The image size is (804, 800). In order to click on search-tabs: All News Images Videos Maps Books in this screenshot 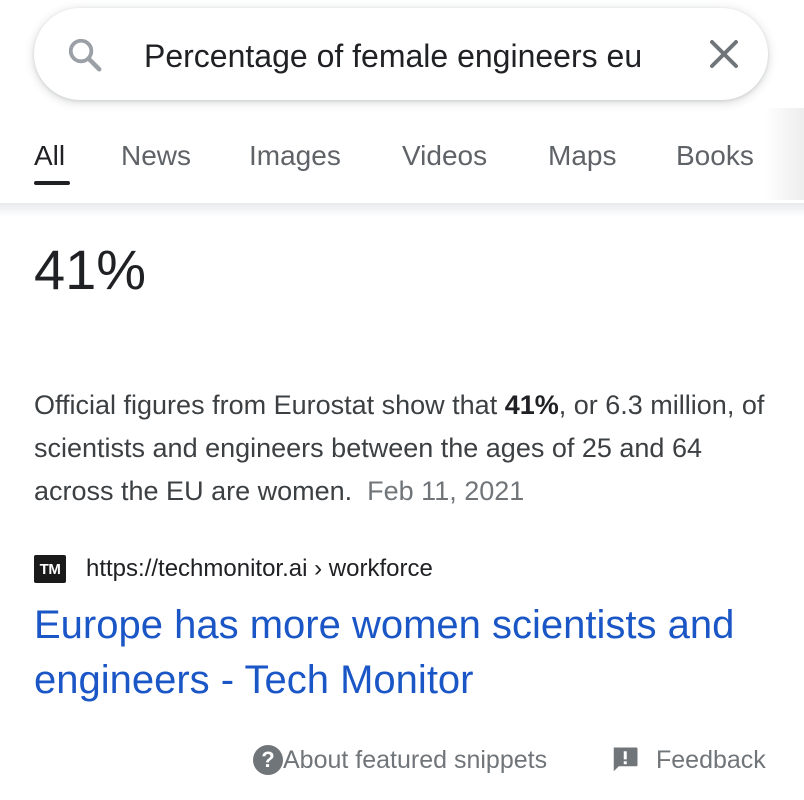, I will do `click(402, 160)`.